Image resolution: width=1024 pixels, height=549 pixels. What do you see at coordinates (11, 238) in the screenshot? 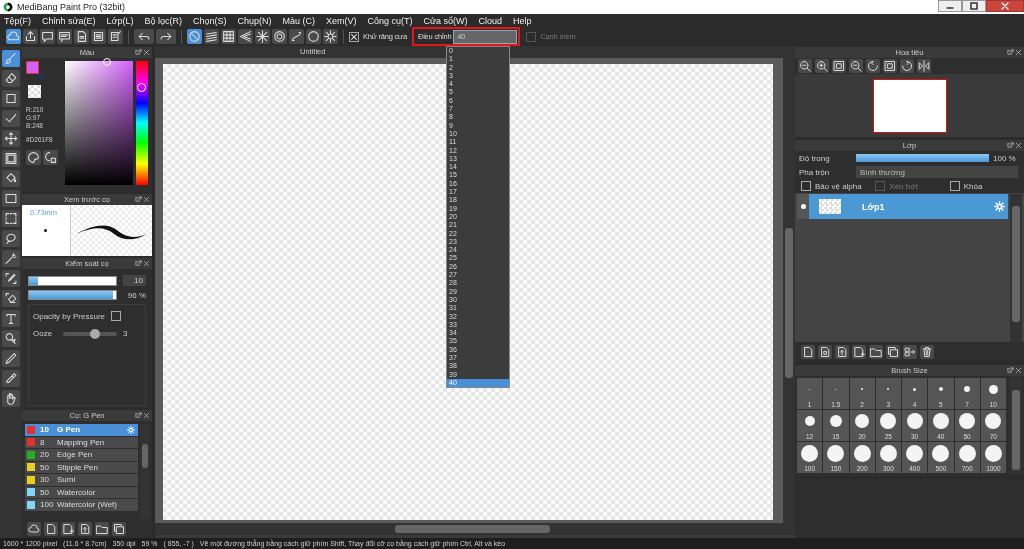
I see `lasso-icon` at bounding box center [11, 238].